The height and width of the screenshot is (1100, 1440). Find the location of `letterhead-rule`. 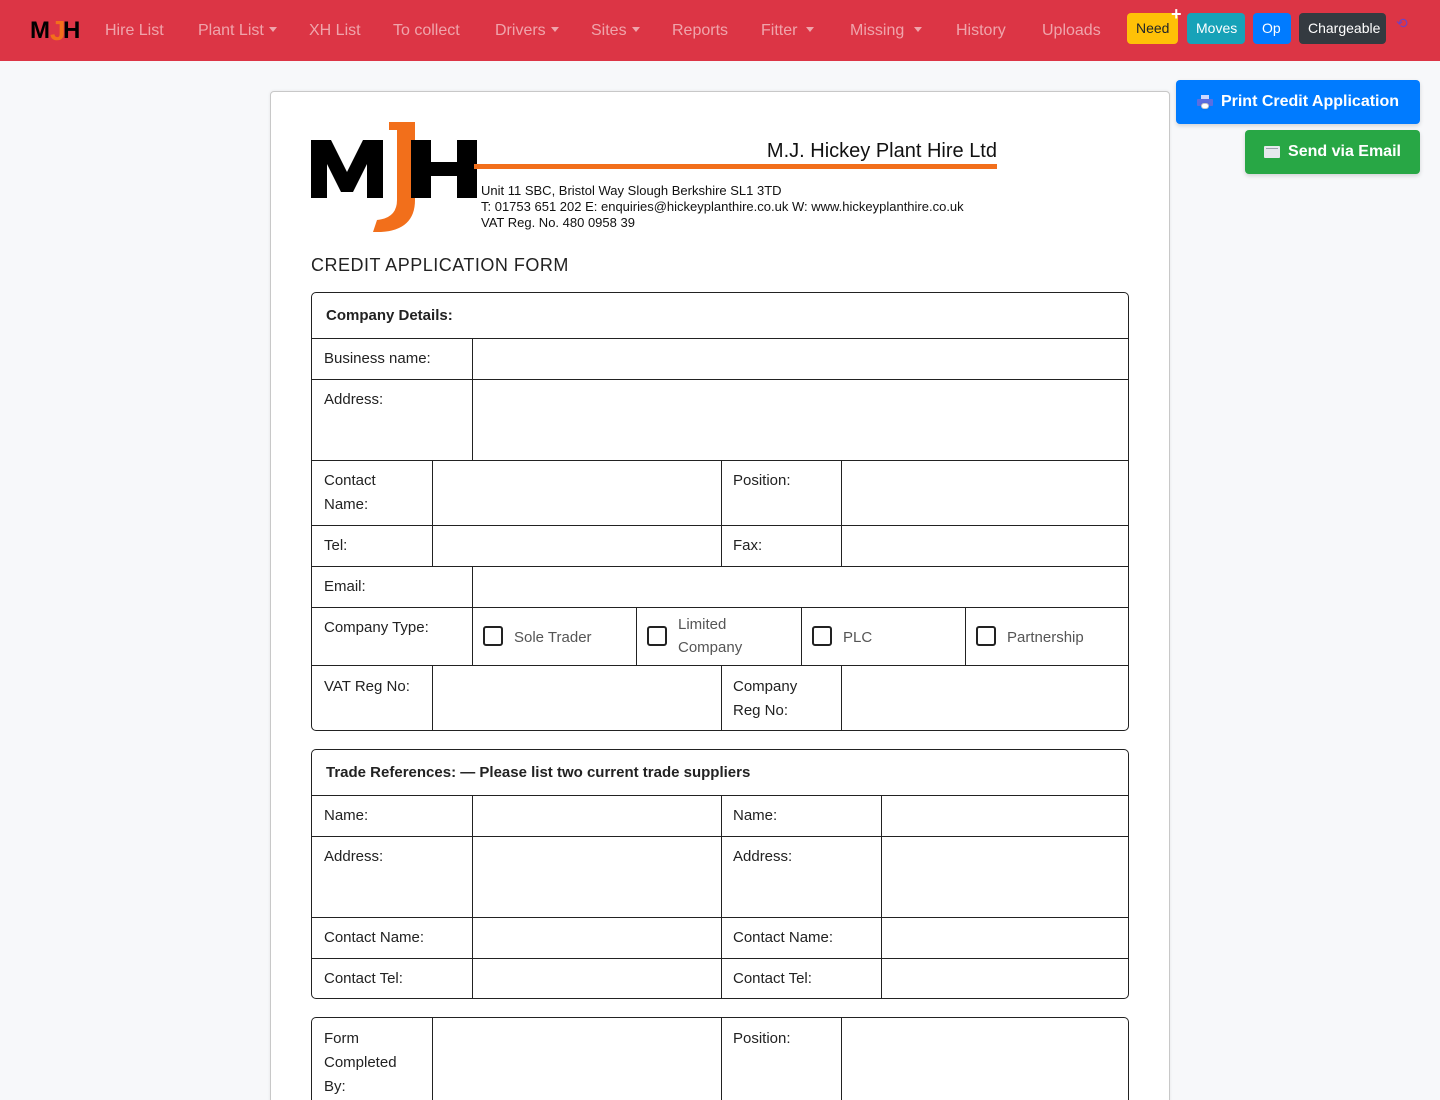

letterhead-rule is located at coordinates (735, 166).